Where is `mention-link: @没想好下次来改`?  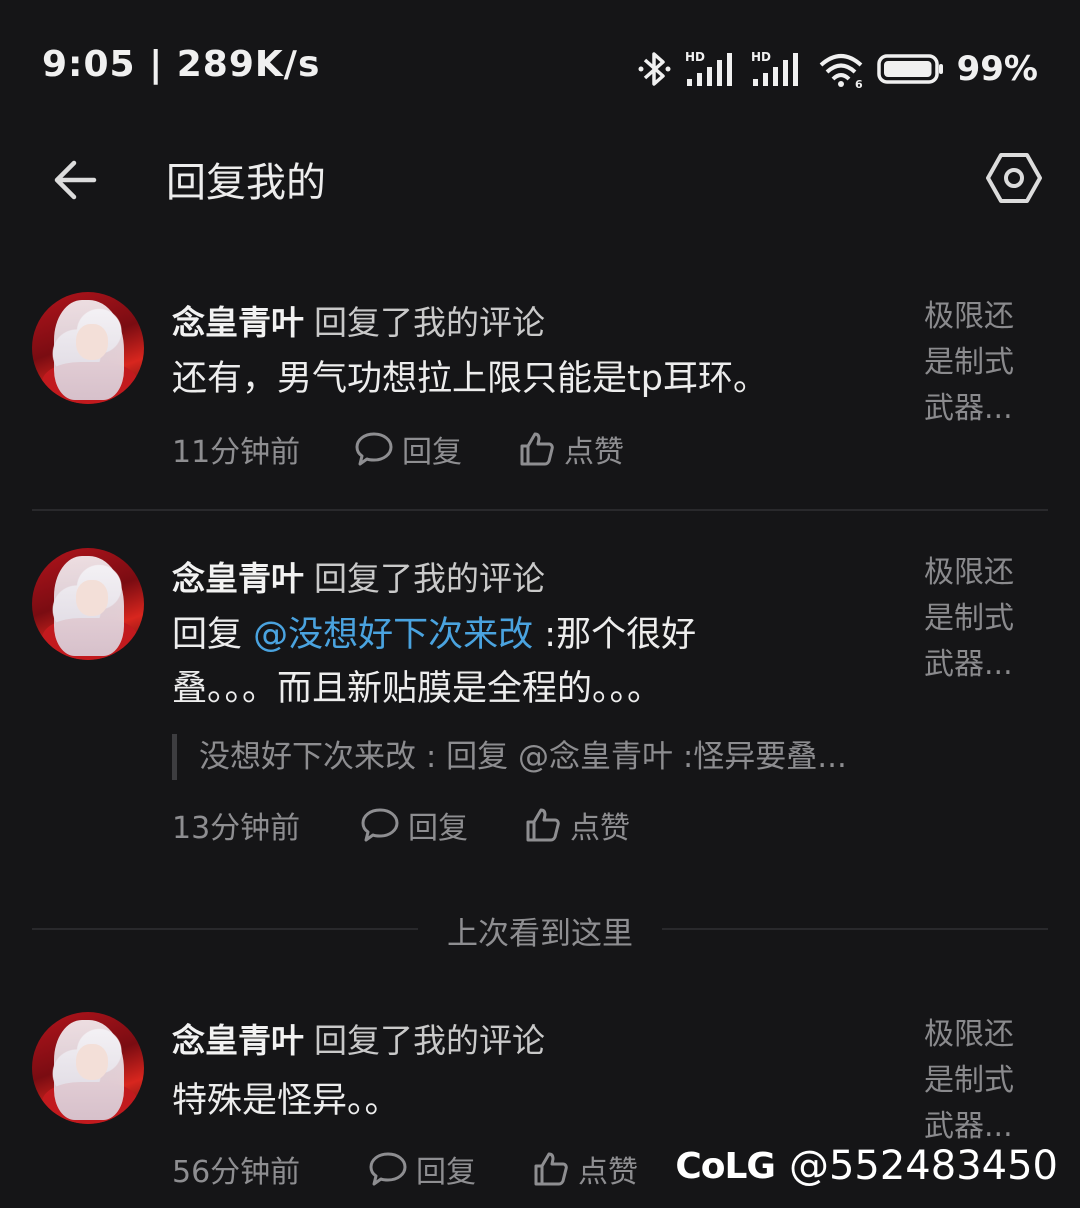 mention-link: @没想好下次来改 is located at coordinates (393, 635).